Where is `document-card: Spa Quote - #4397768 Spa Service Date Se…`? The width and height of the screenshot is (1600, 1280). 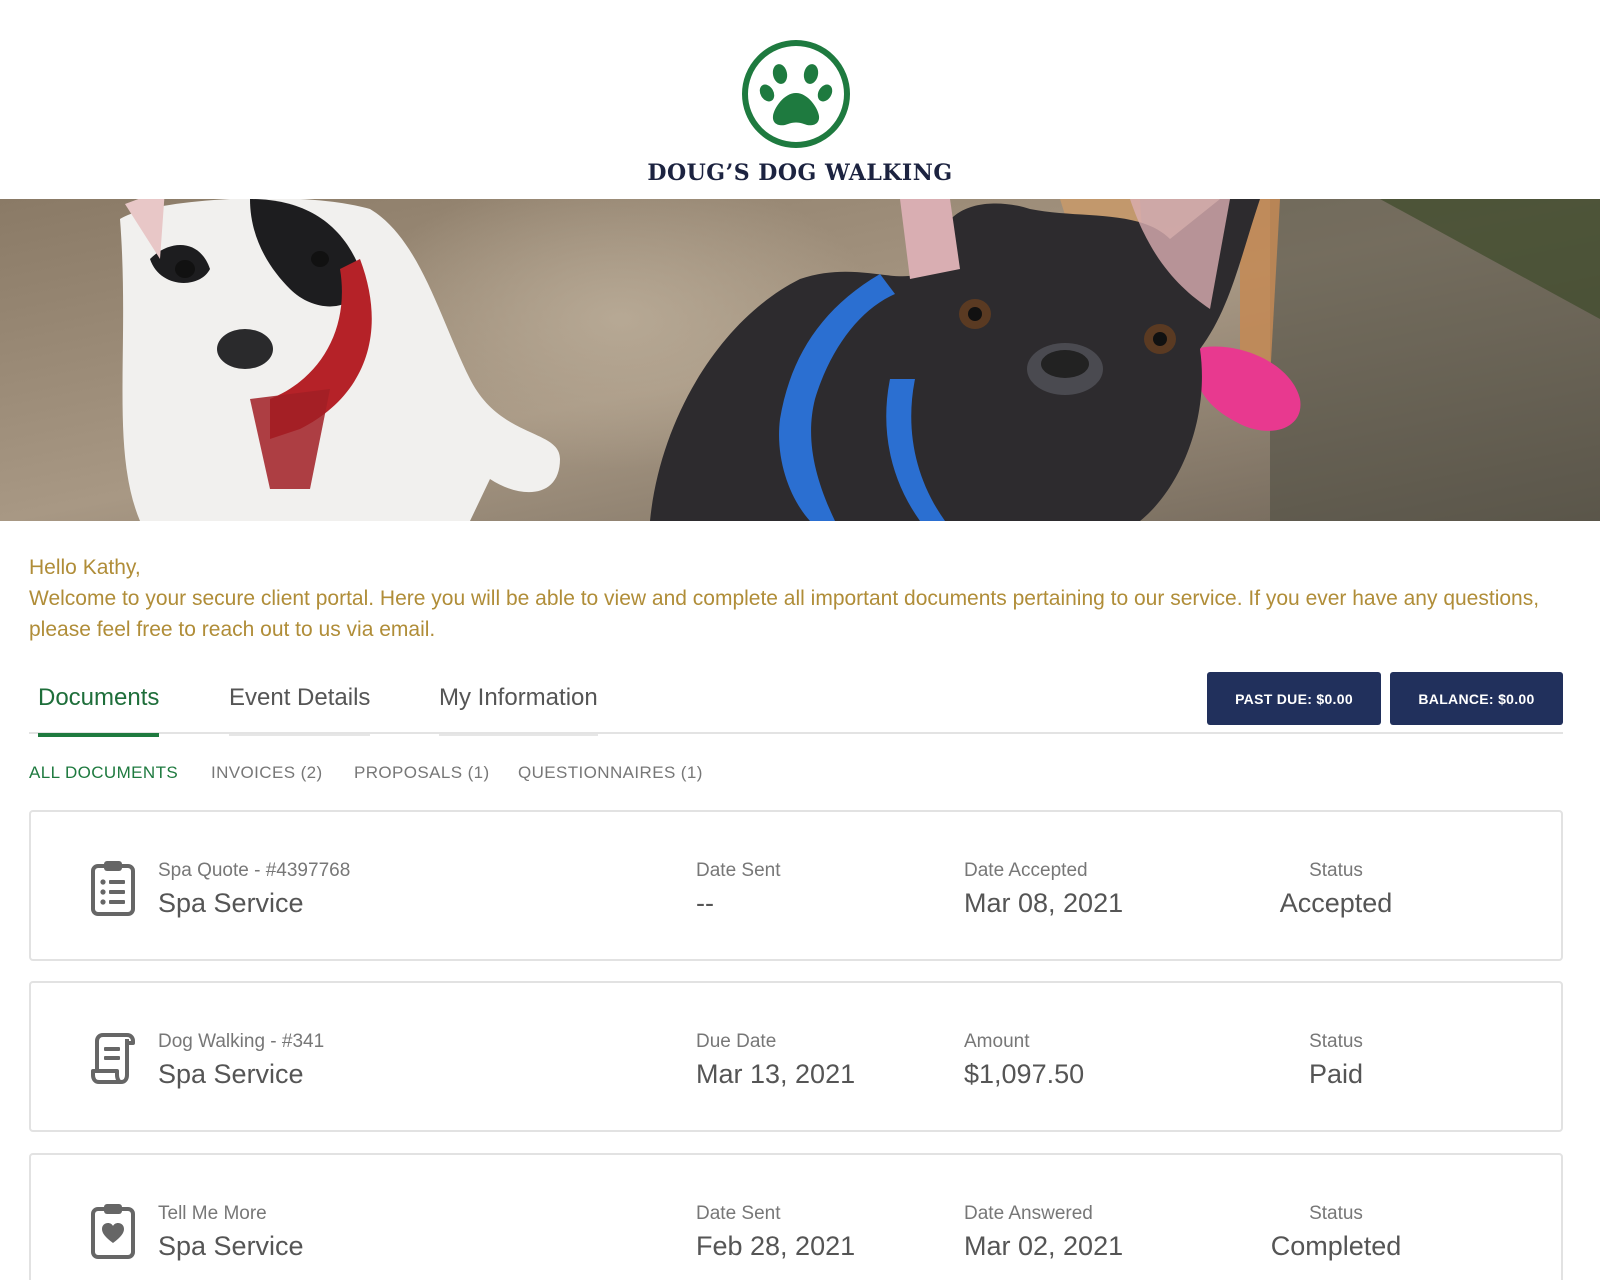 document-card: Spa Quote - #4397768 Spa Service Date Se… is located at coordinates (796, 885).